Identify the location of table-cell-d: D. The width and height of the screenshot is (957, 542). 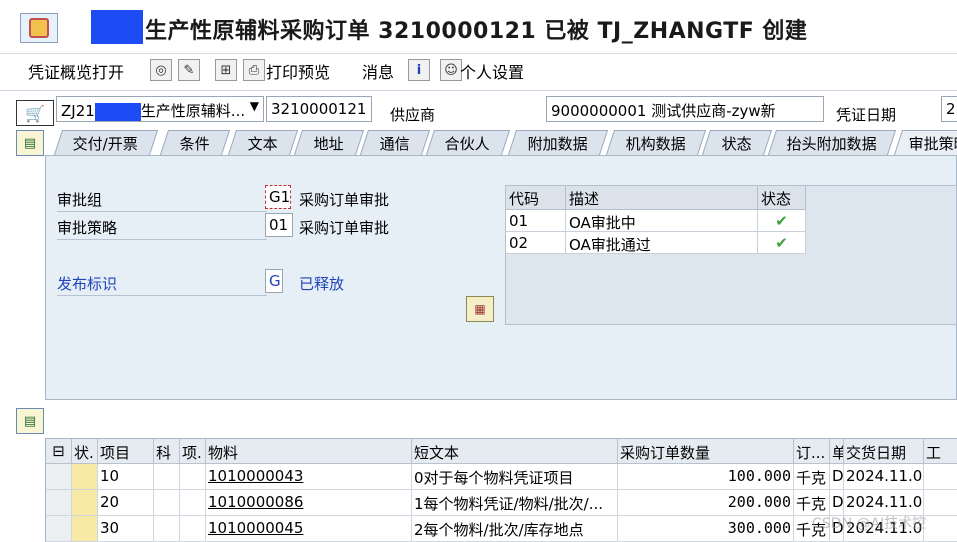
(837, 477).